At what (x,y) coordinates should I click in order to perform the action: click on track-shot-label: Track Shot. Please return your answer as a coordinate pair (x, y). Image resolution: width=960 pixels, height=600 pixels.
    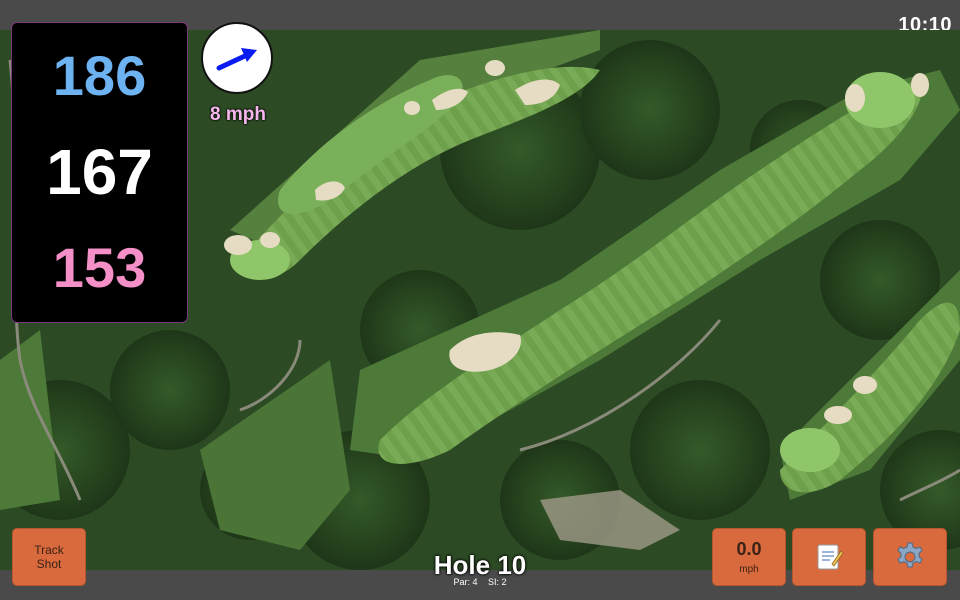
    Looking at the image, I should click on (49, 557).